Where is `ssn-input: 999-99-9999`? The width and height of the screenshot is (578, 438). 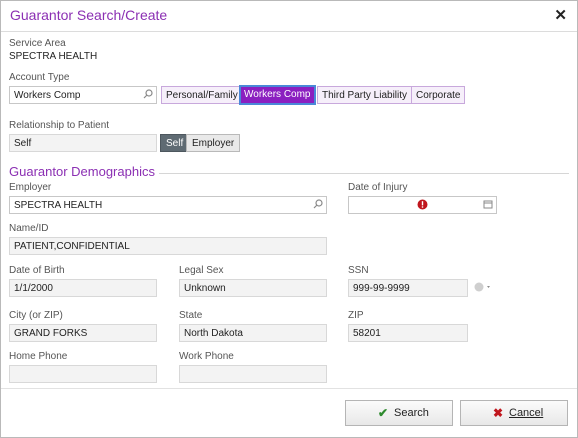 ssn-input: 999-99-9999 is located at coordinates (408, 288).